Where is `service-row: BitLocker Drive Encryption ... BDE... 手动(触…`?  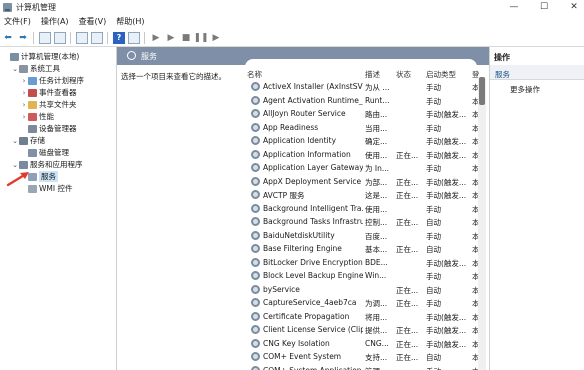
service-row: BitLocker Drive Encryption ... BDE... 手动(触… is located at coordinates (362, 263).